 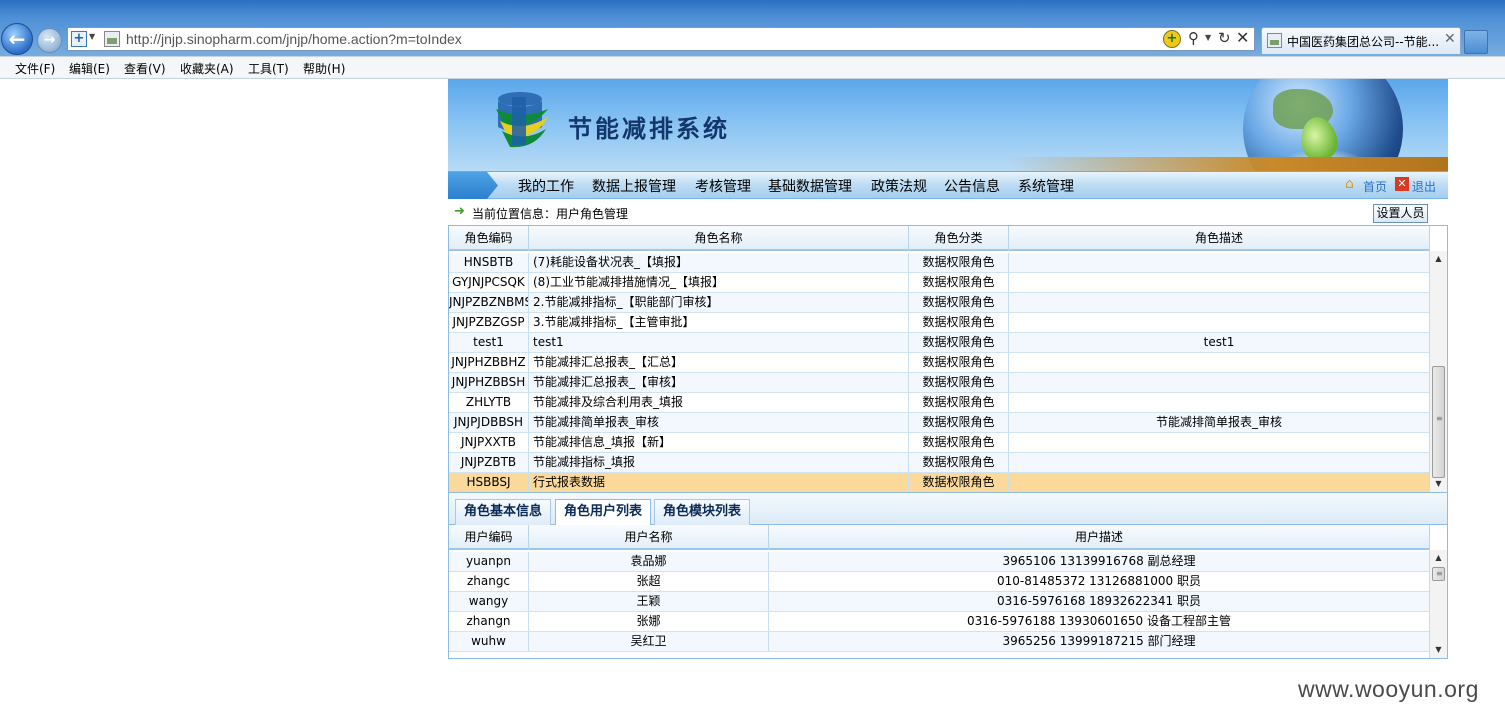 I want to click on user-desc-cell: 0316-5976188 13930601650 设备工程部主管, so click(x=1099, y=621).